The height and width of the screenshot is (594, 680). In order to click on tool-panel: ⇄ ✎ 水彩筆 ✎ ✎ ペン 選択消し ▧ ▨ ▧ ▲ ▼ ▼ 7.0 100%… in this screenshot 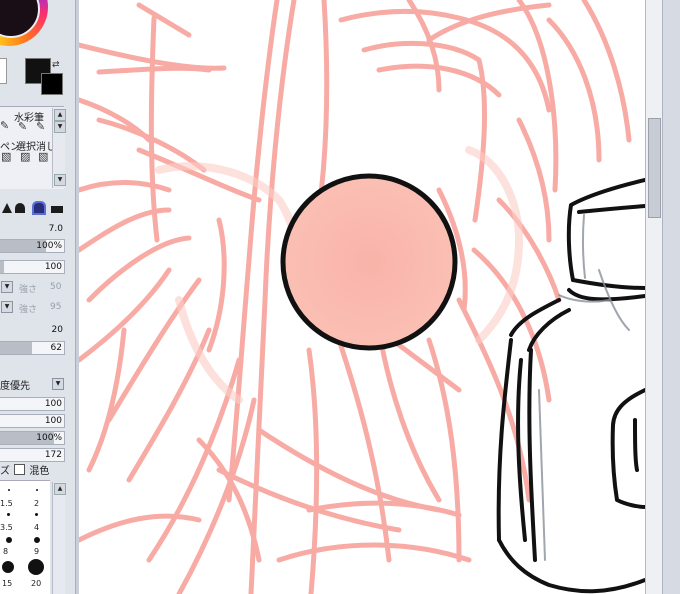, I will do `click(37, 297)`.